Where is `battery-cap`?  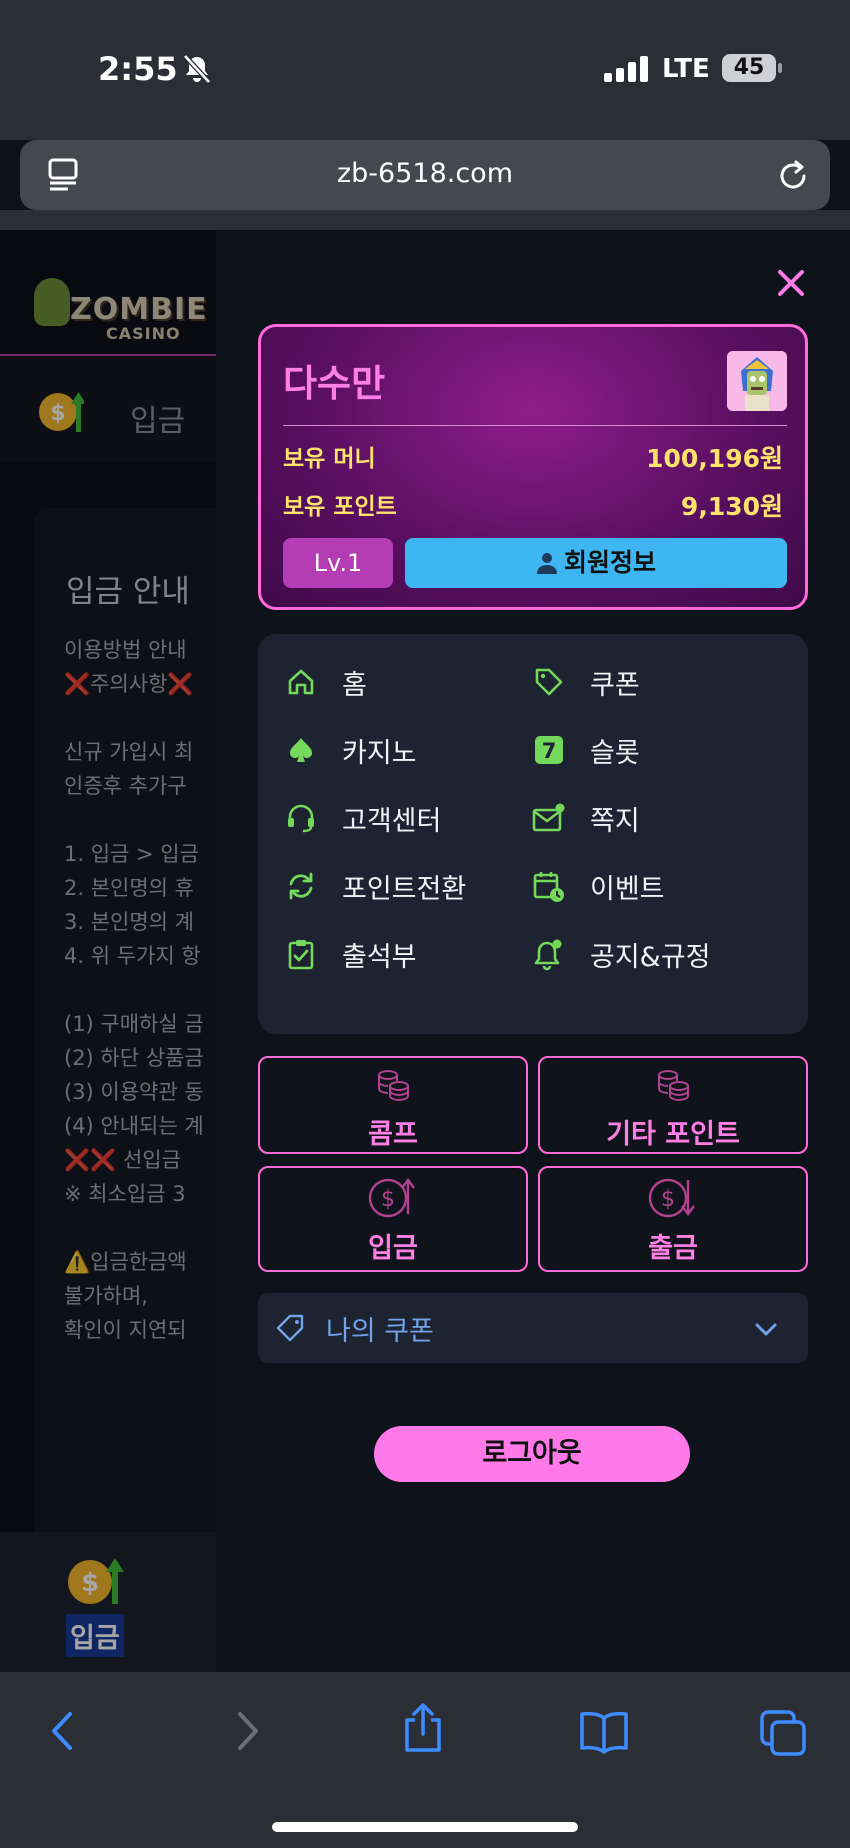
battery-cap is located at coordinates (780, 68).